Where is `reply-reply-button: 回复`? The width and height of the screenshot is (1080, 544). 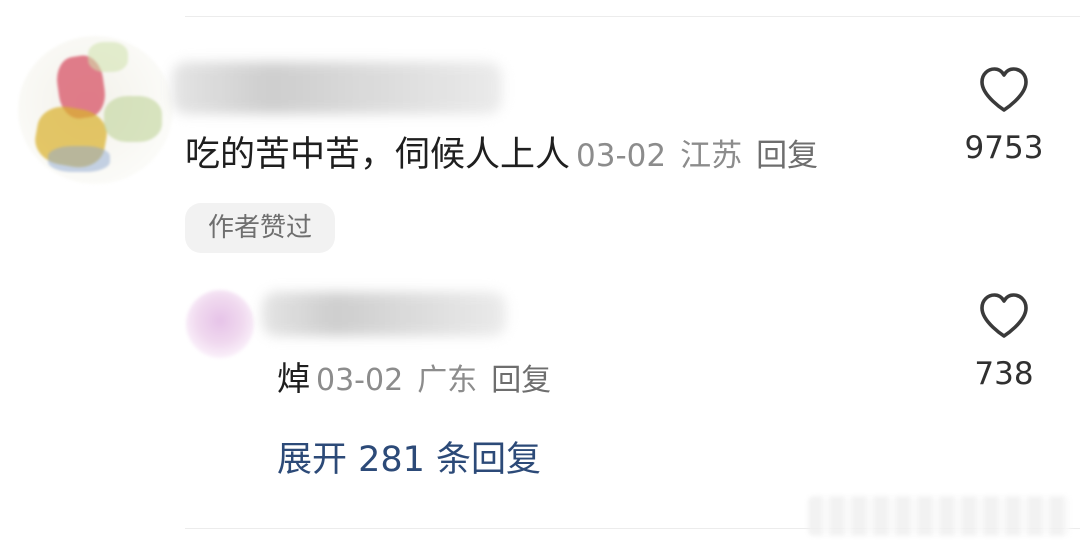
reply-reply-button: 回复 is located at coordinates (521, 380).